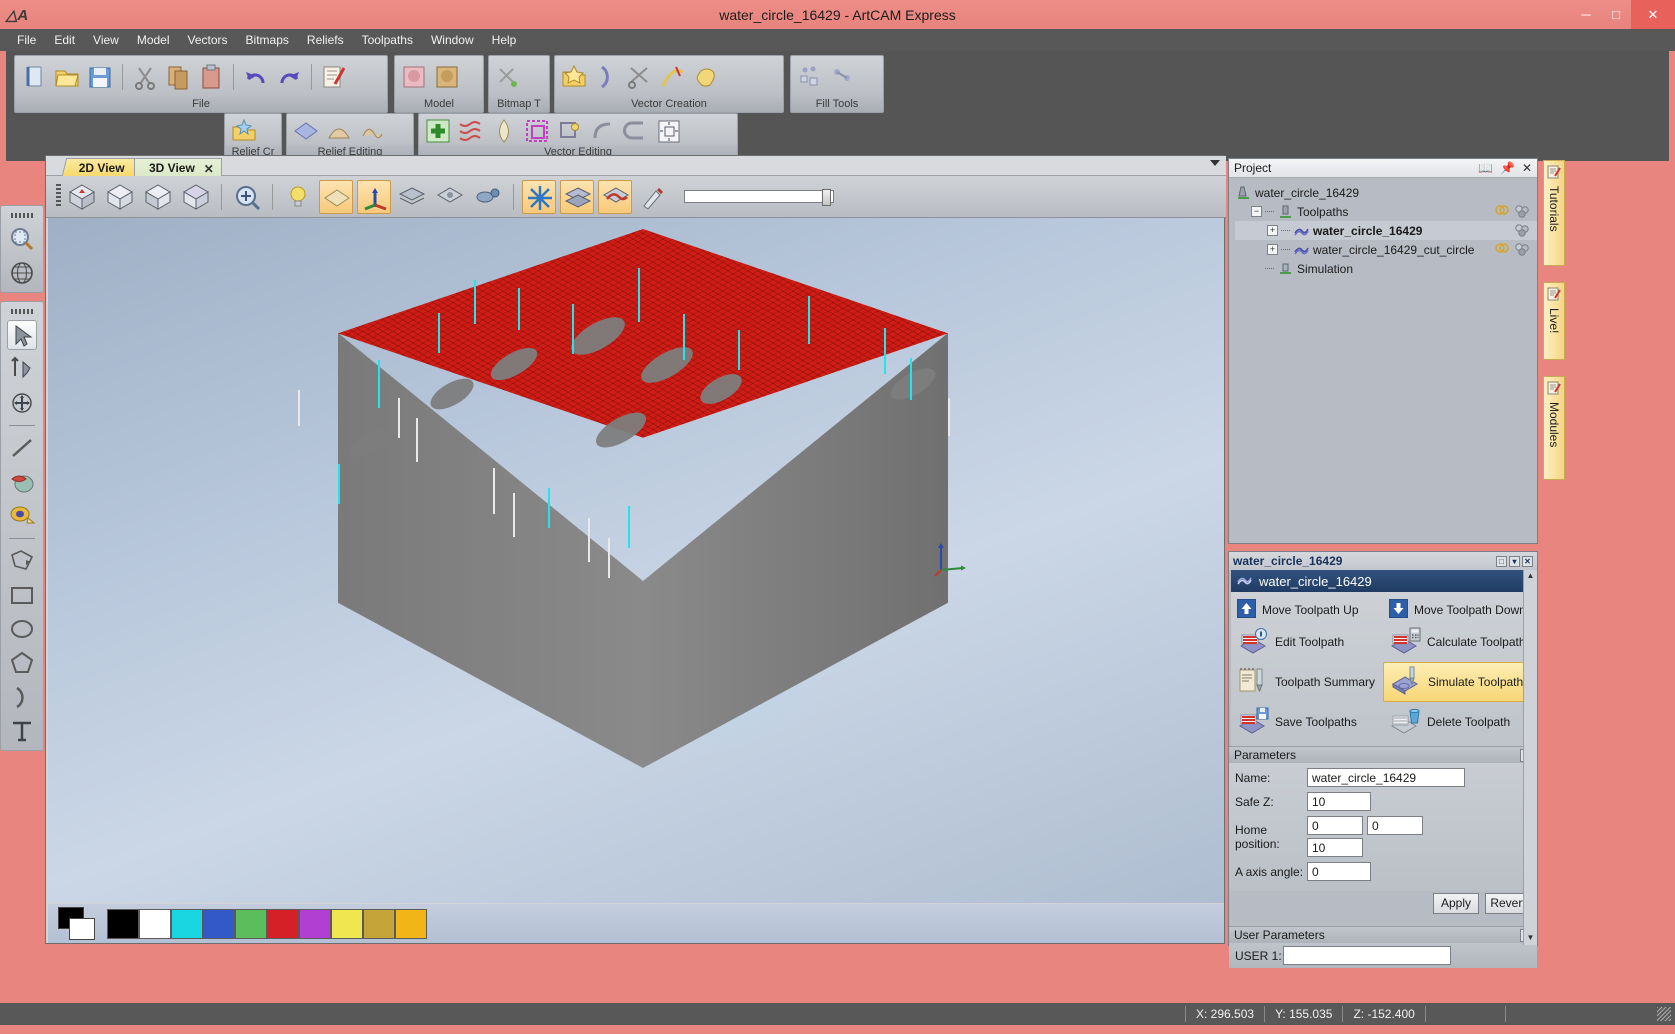 This screenshot has width=1675, height=1034. What do you see at coordinates (334, 77) in the screenshot?
I see `notes-icon` at bounding box center [334, 77].